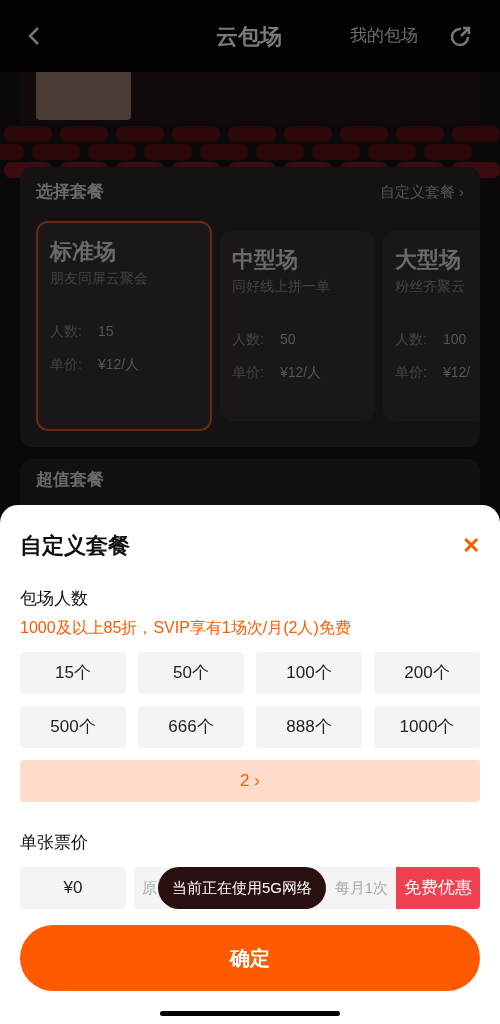  What do you see at coordinates (427, 726) in the screenshot?
I see `quantity-option: 1000个` at bounding box center [427, 726].